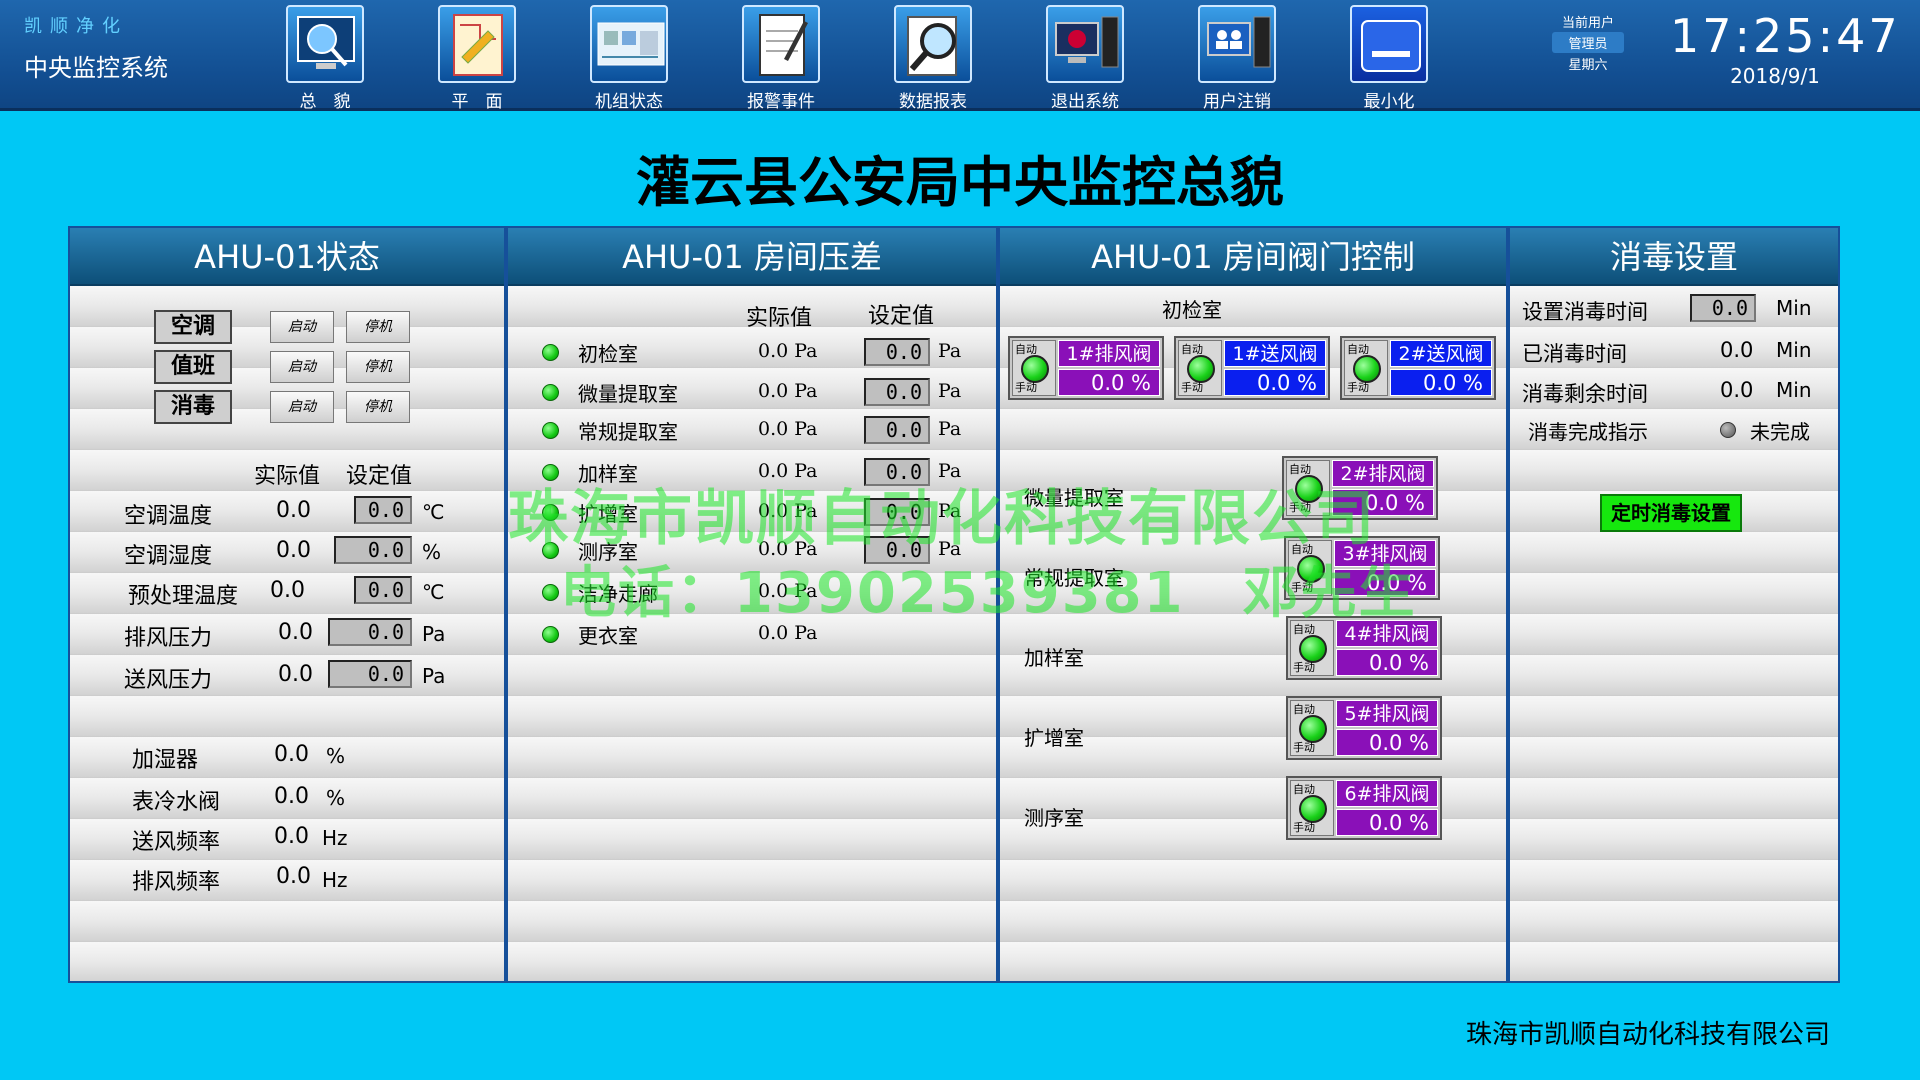 The image size is (1920, 1080). What do you see at coordinates (302, 327) in the screenshot?
I see `ac-start-button: 启动` at bounding box center [302, 327].